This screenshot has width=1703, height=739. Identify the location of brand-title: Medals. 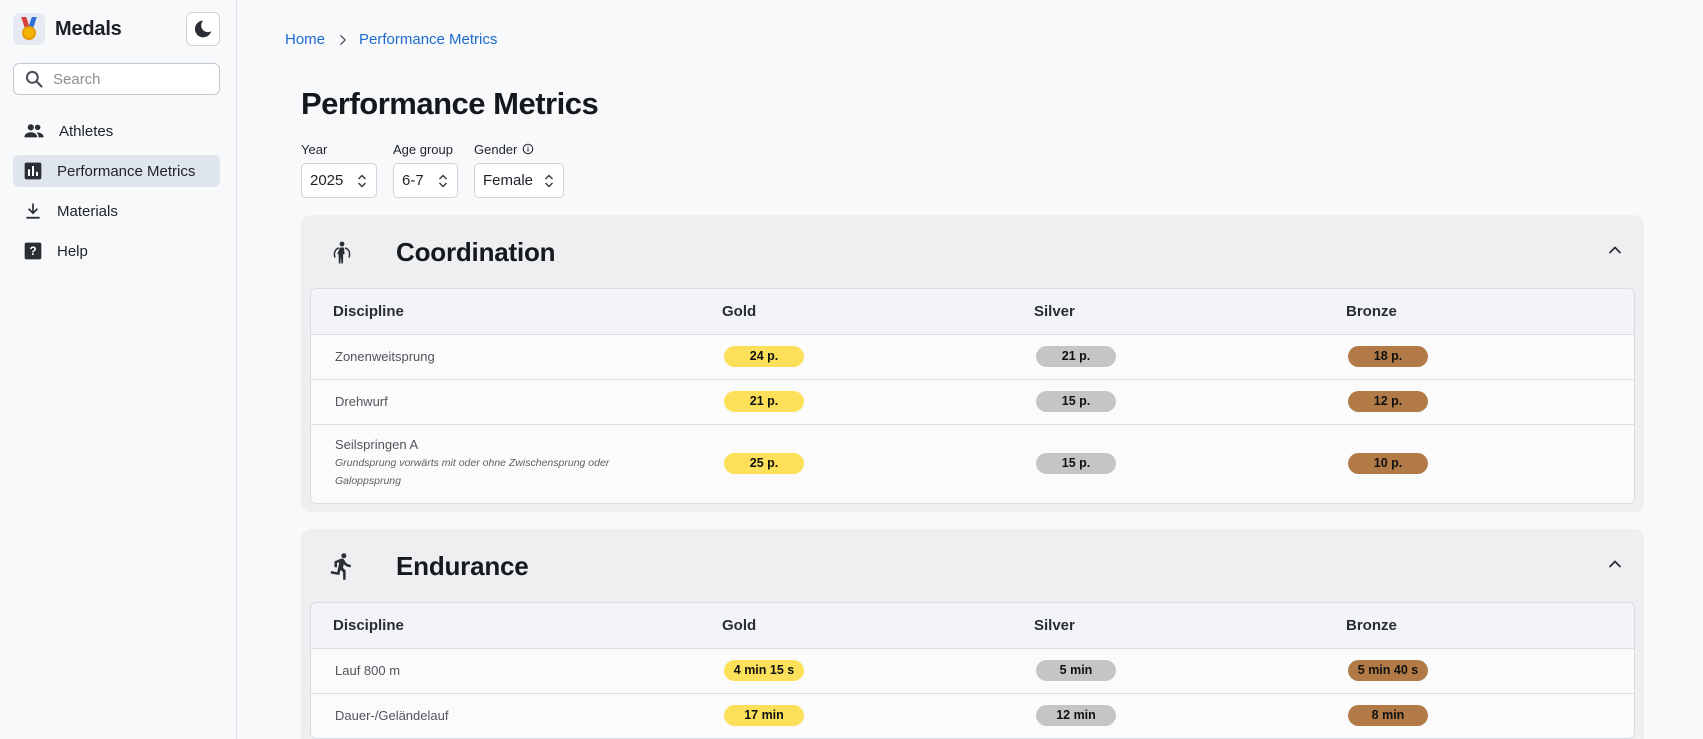
(88, 28).